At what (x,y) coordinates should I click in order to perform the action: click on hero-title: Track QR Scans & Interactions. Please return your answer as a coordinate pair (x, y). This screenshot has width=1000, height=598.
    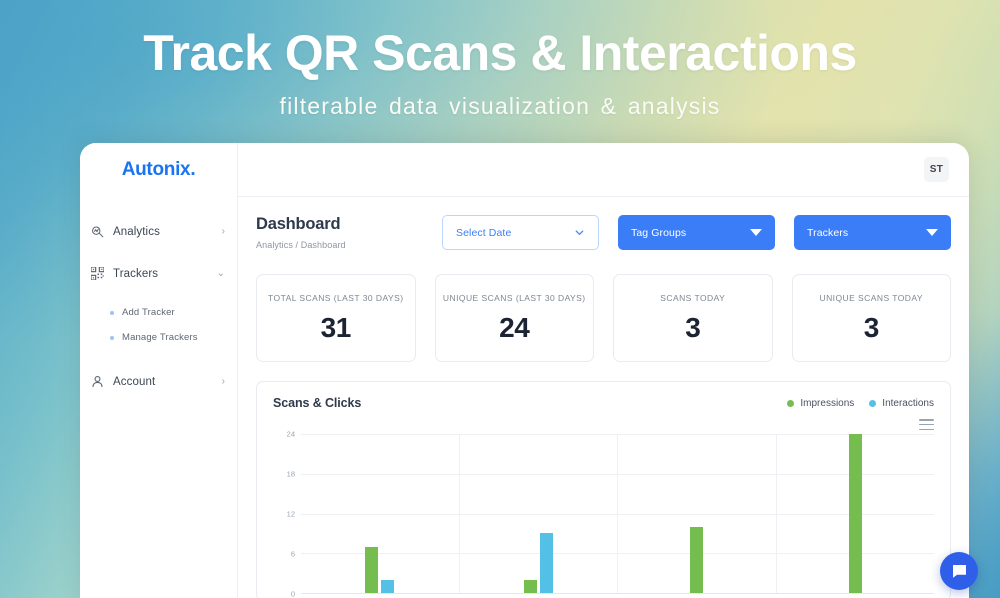
    Looking at the image, I should click on (500, 53).